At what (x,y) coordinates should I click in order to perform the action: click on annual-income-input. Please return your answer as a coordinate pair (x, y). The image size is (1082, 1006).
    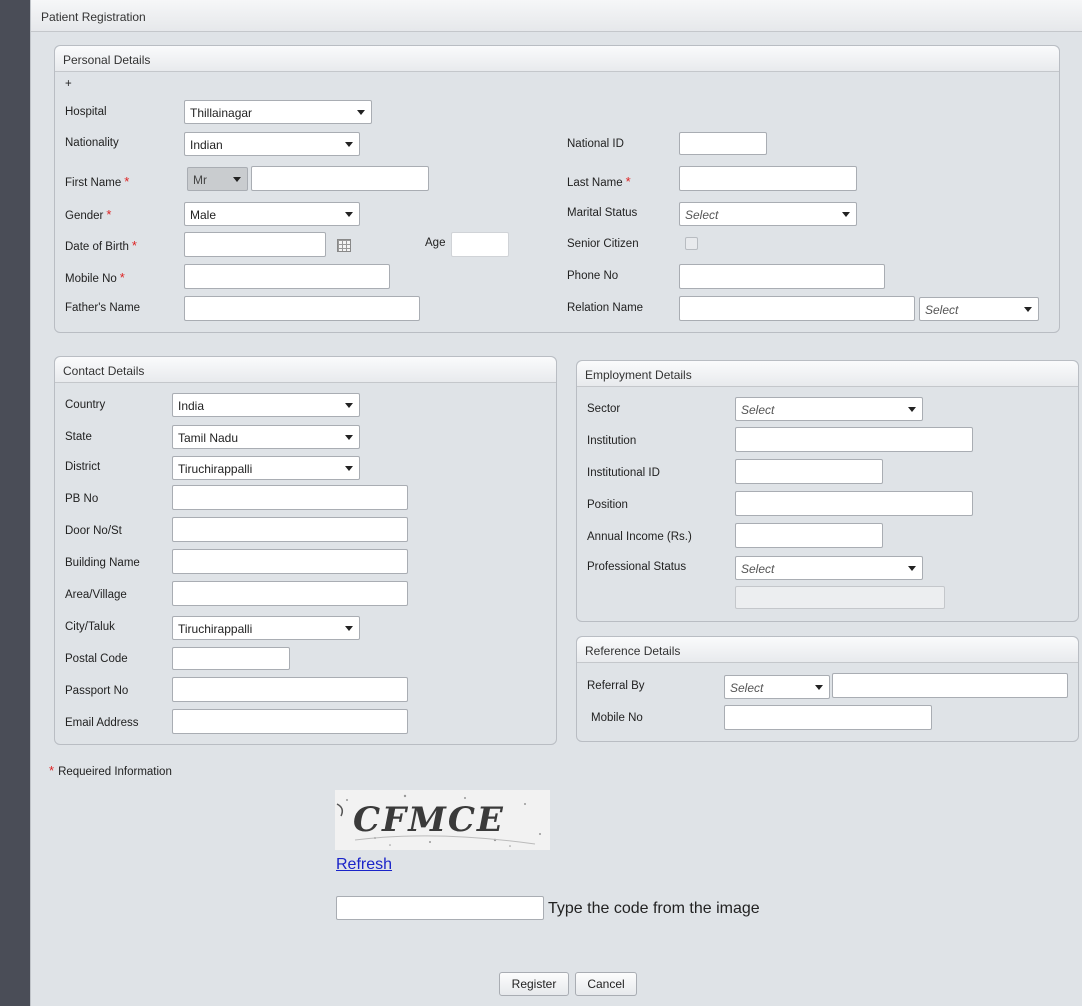
    Looking at the image, I should click on (809, 535).